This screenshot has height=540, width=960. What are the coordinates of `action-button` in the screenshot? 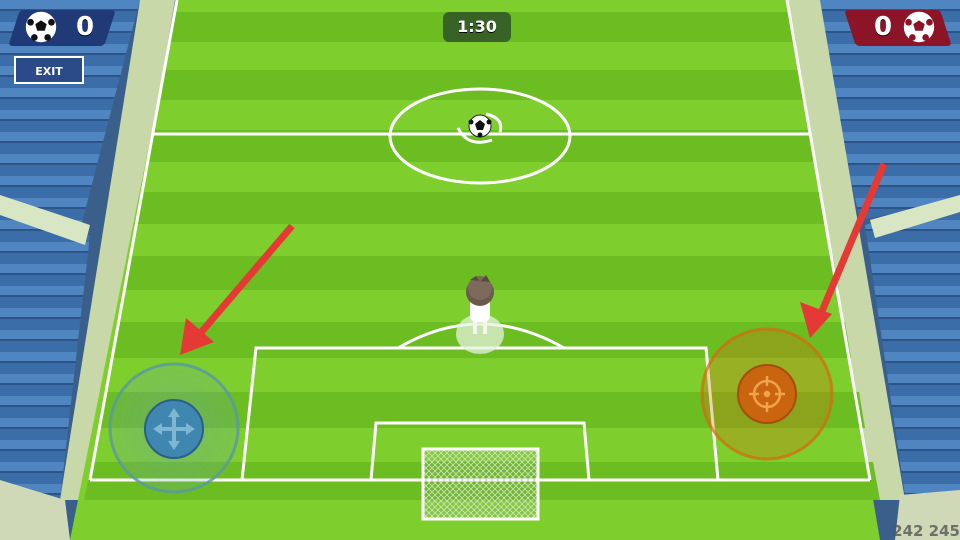 It's located at (767, 394).